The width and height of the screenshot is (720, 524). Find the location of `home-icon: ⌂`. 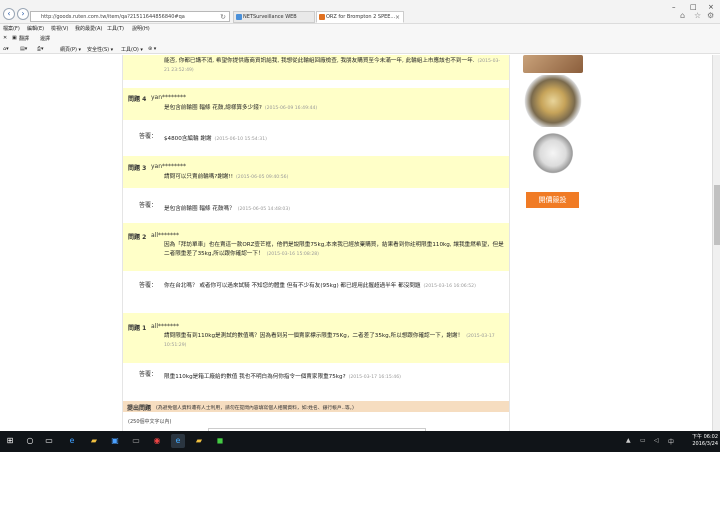

home-icon: ⌂ is located at coordinates (682, 15).